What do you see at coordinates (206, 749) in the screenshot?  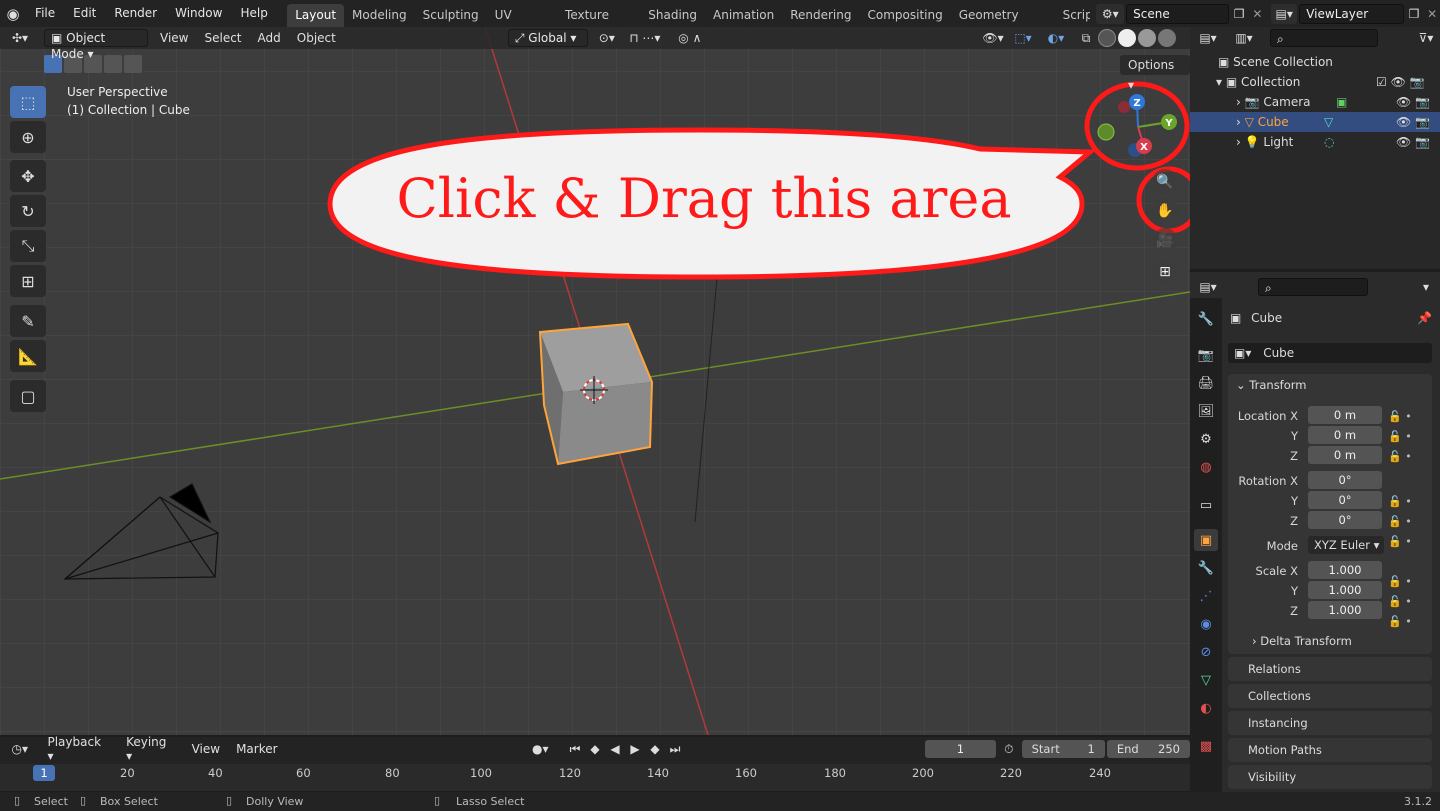 I see `timeline-view-menu: View` at bounding box center [206, 749].